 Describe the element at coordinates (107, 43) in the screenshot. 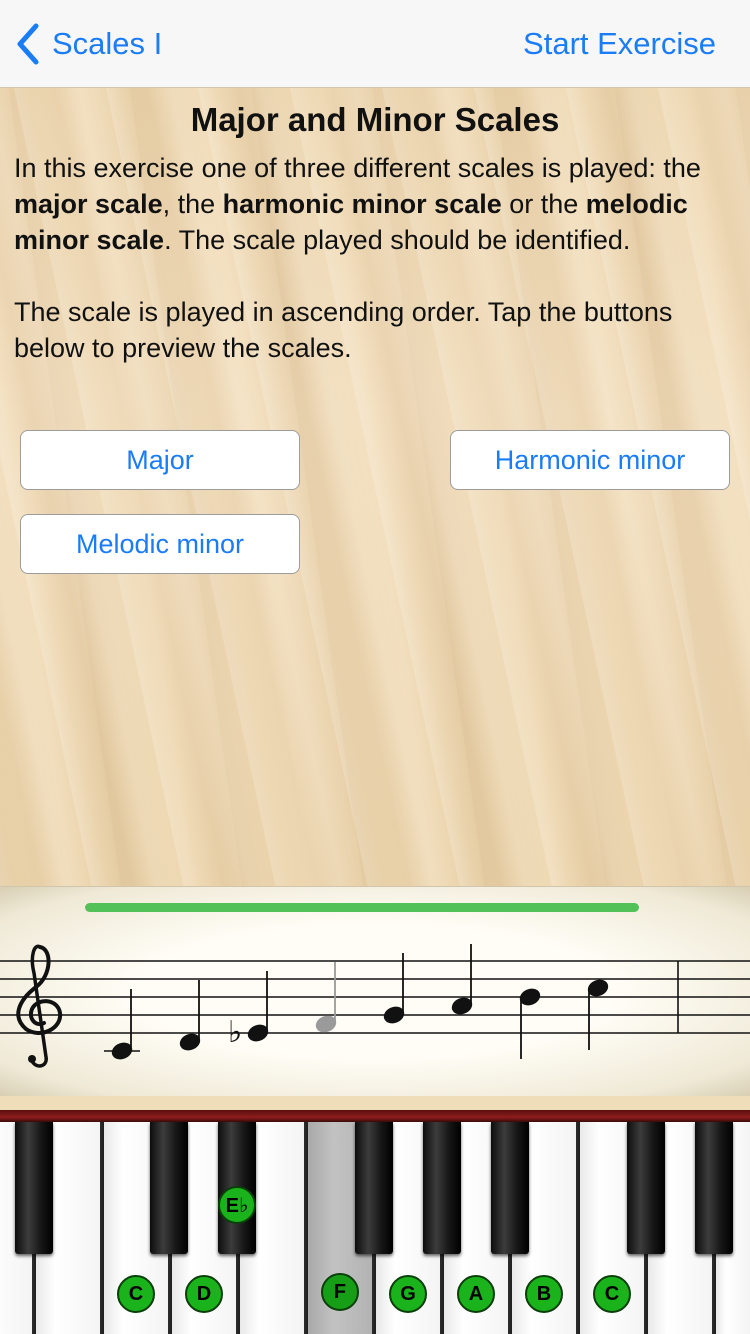

I see `back-button-label: Scales I` at that location.